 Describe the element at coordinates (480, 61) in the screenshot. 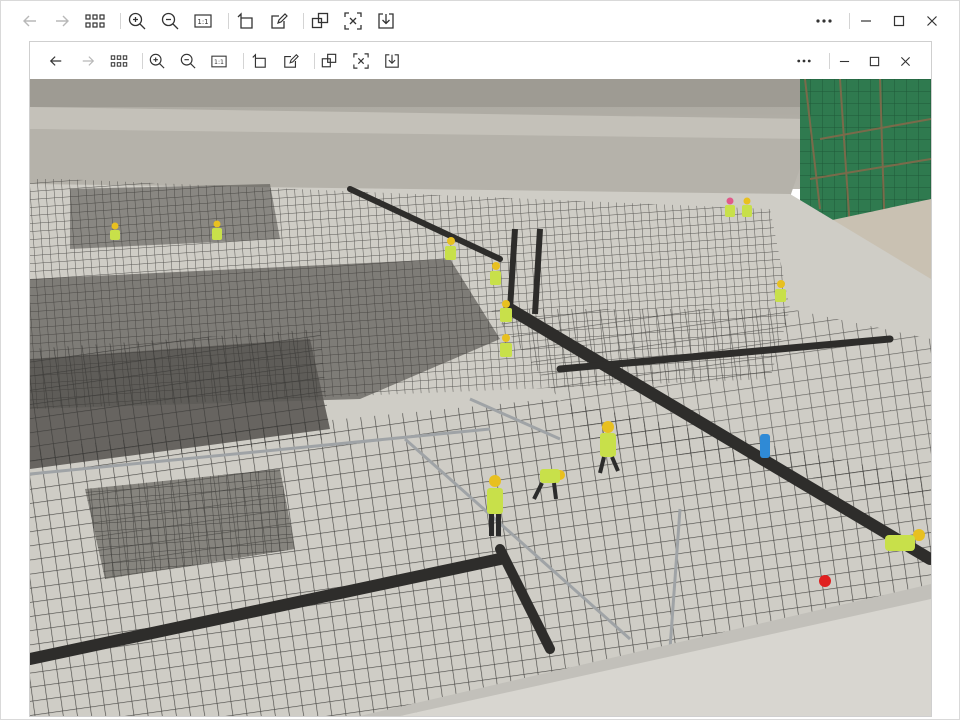

I see `inner-toolbar: 1:1` at that location.